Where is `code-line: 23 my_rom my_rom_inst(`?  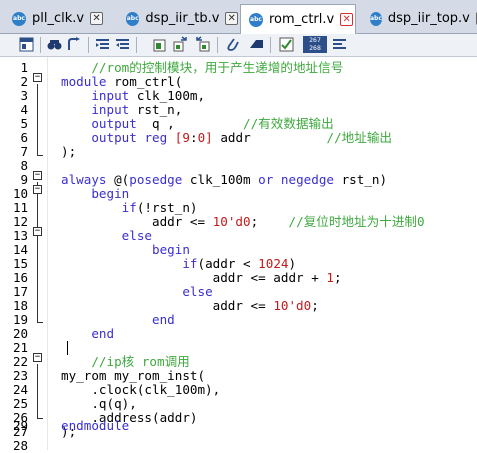 code-line: 23 my_rom my_rom_inst( is located at coordinates (238, 376).